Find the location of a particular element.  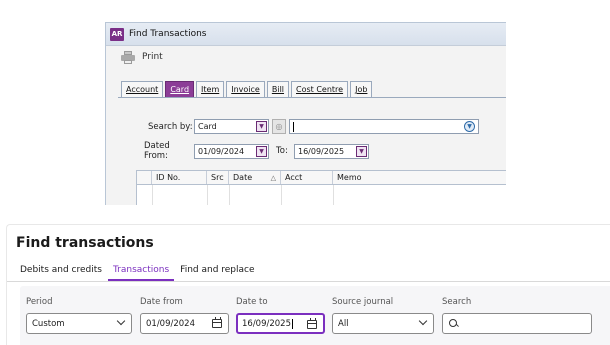

search-icon is located at coordinates (453, 323).